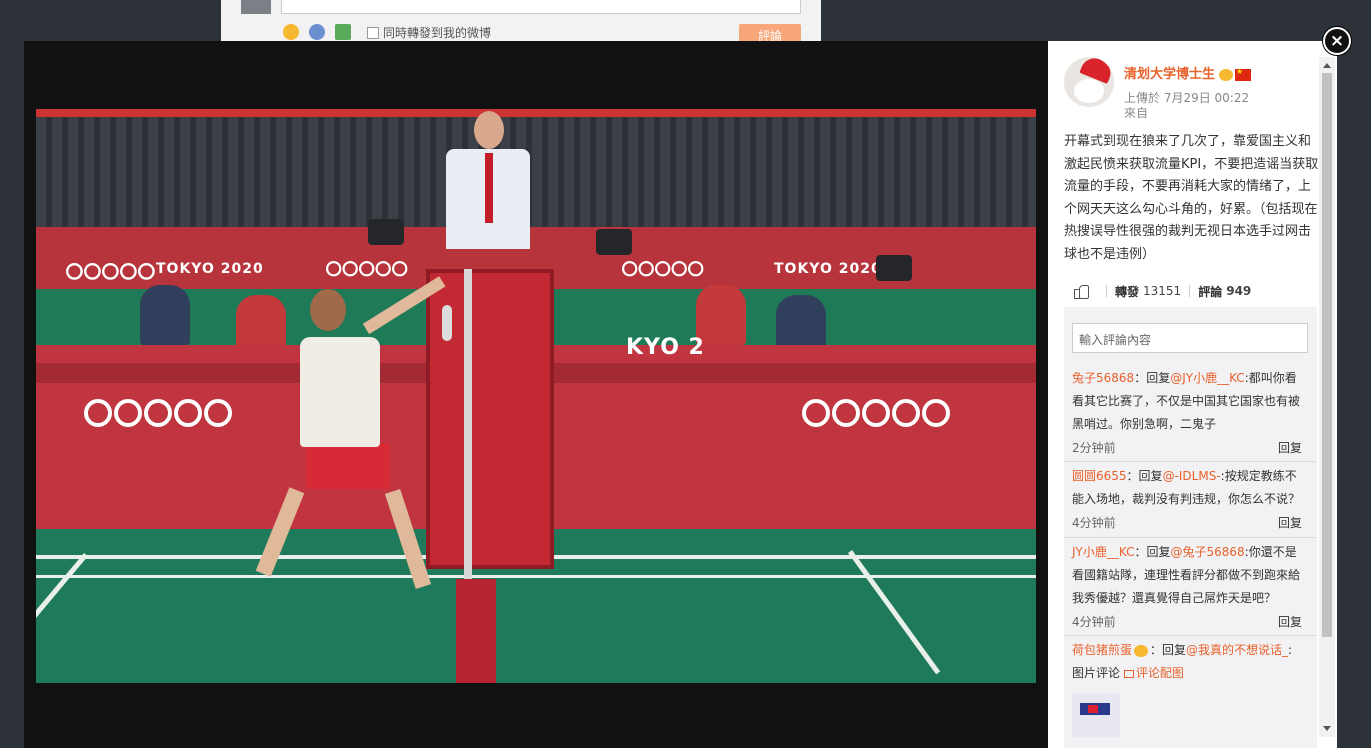 This screenshot has width=1371, height=748. I want to click on china-flag-icon, so click(1243, 74).